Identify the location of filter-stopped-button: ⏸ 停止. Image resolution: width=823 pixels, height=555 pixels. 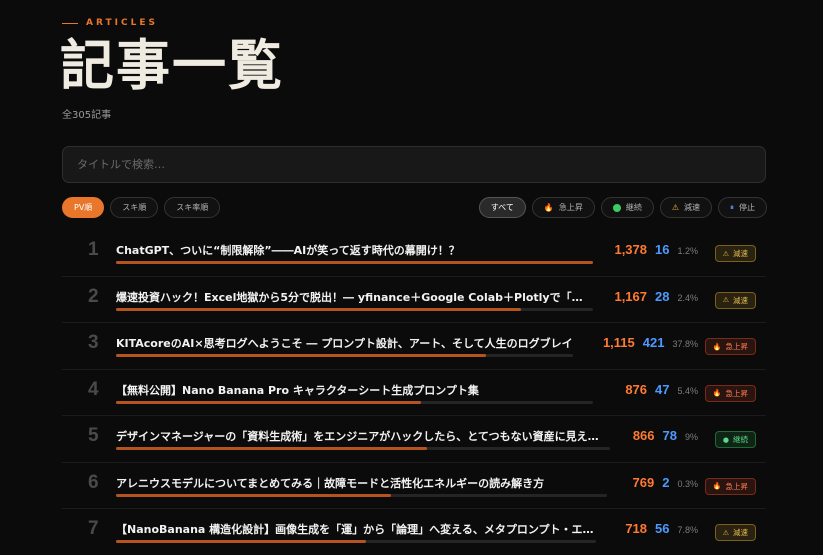
(742, 207).